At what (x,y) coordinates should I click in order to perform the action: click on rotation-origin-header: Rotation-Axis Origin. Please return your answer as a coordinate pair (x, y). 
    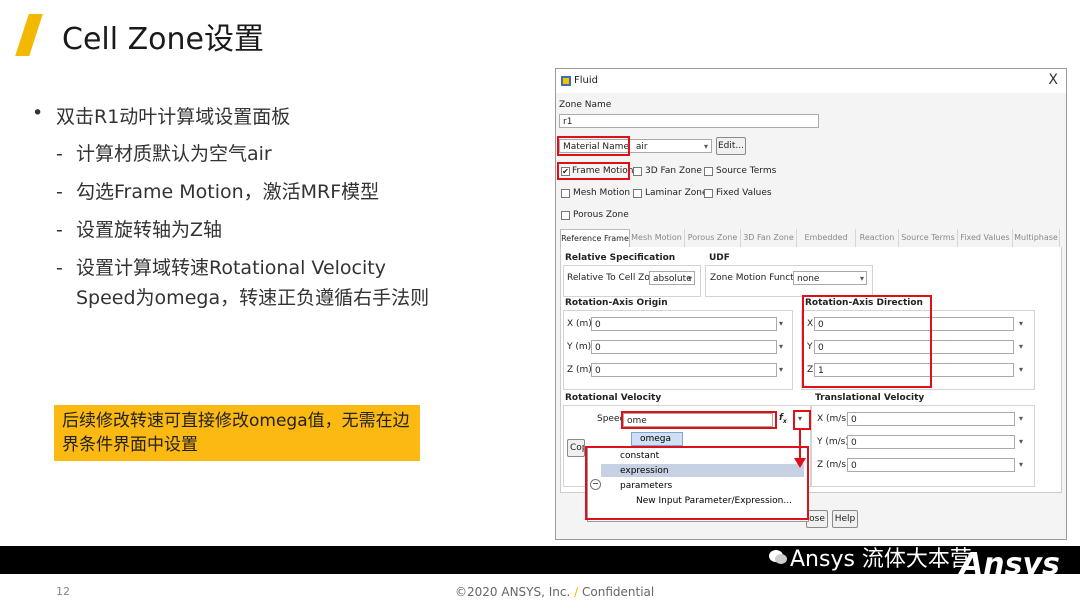
    Looking at the image, I should click on (616, 303).